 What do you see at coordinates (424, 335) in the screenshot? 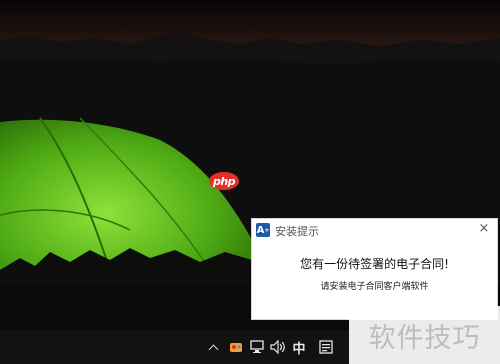
I see `watermark: 软件技巧` at bounding box center [424, 335].